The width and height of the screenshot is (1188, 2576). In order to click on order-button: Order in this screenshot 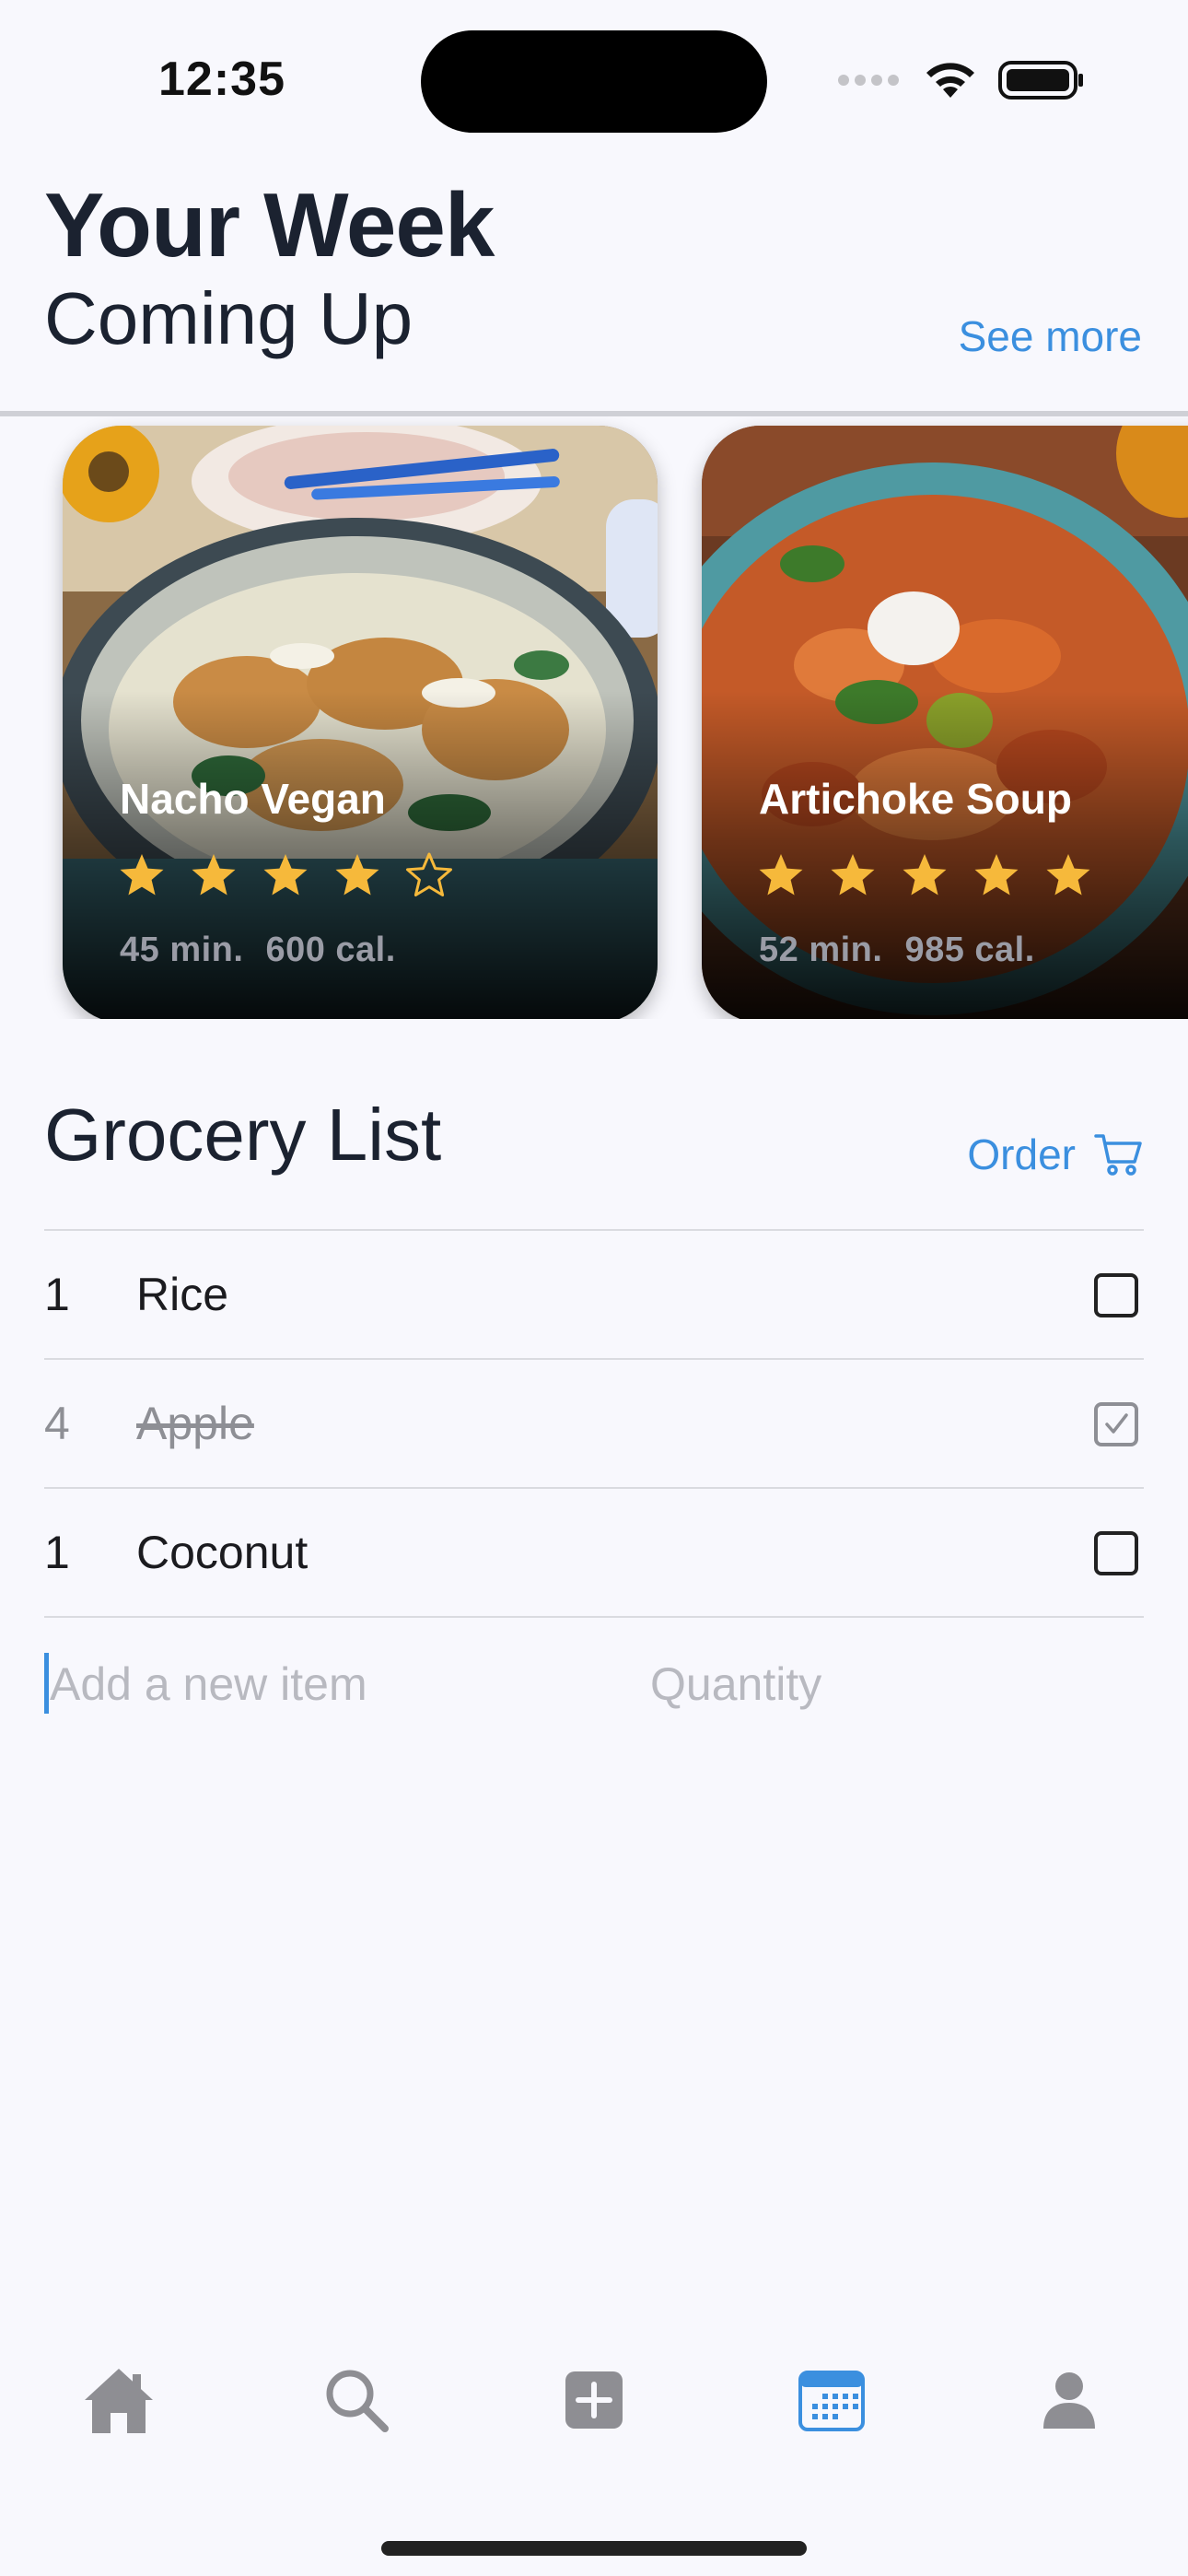, I will do `click(1054, 1154)`.